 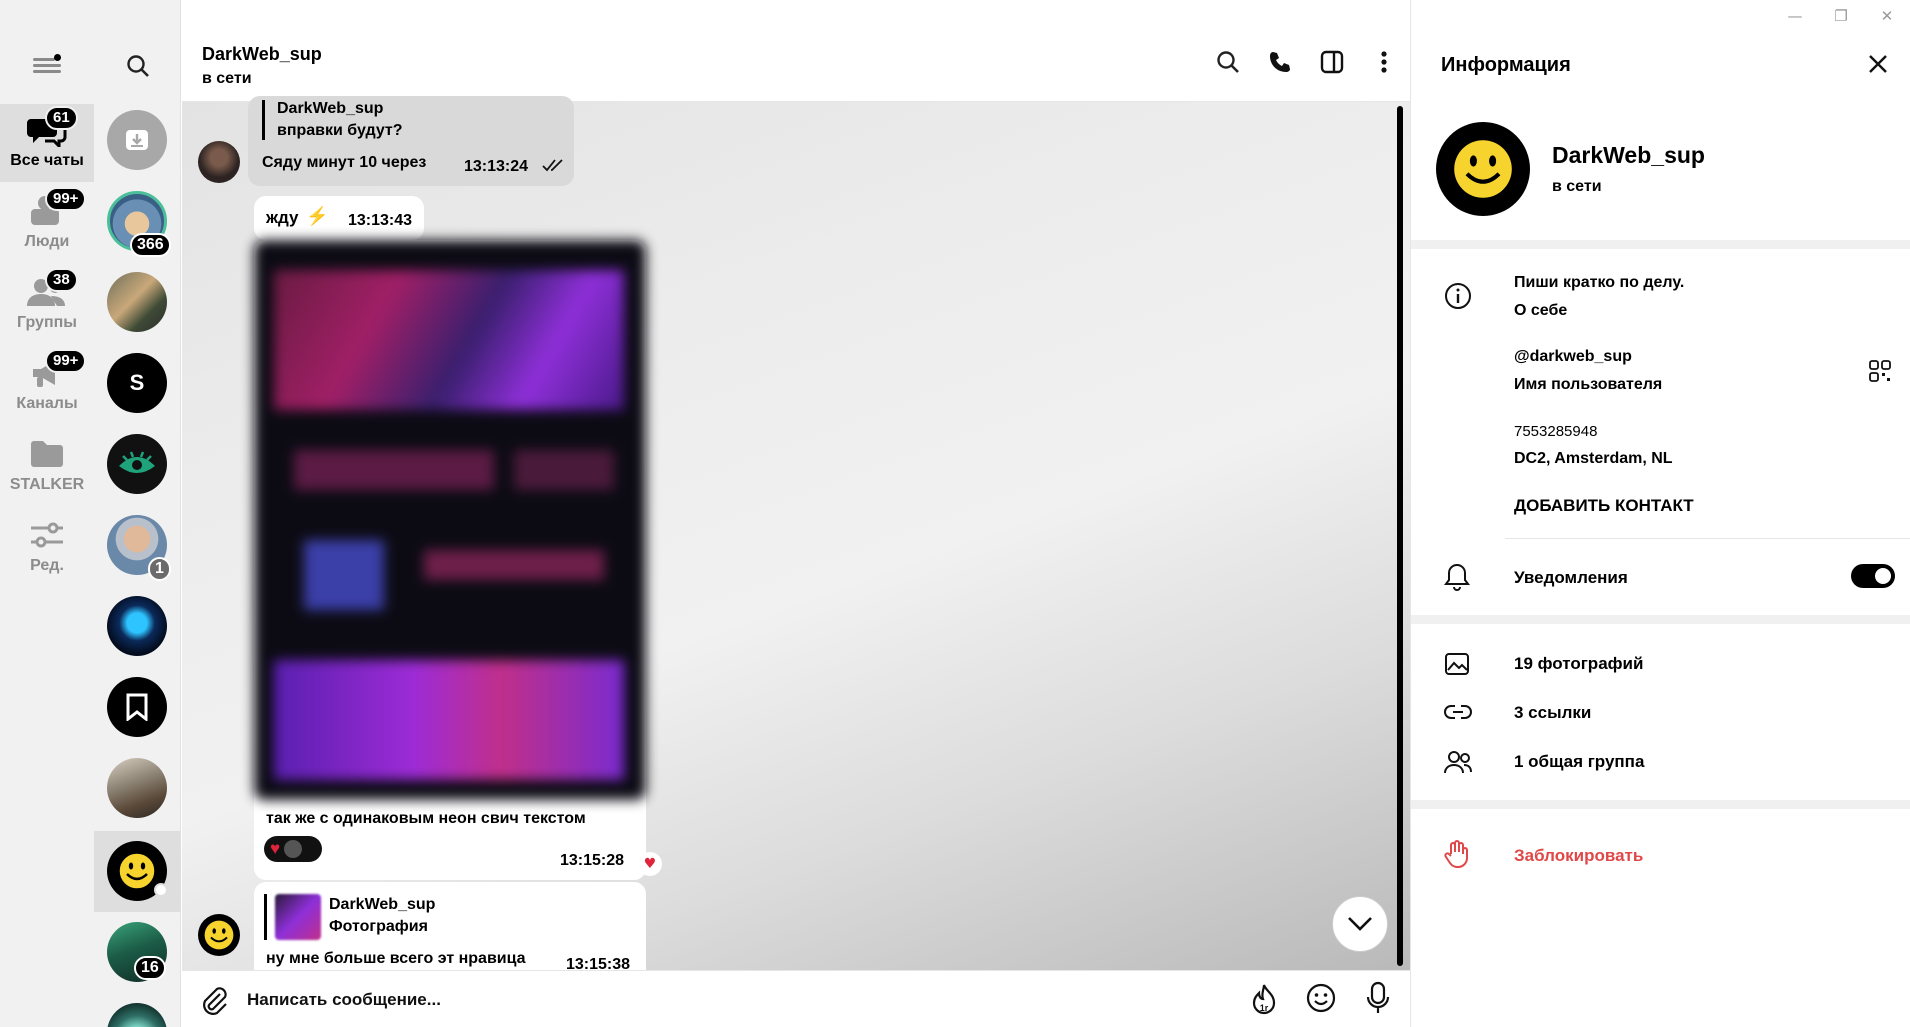 I want to click on photos-link: 19 фотографий, so click(x=1578, y=664).